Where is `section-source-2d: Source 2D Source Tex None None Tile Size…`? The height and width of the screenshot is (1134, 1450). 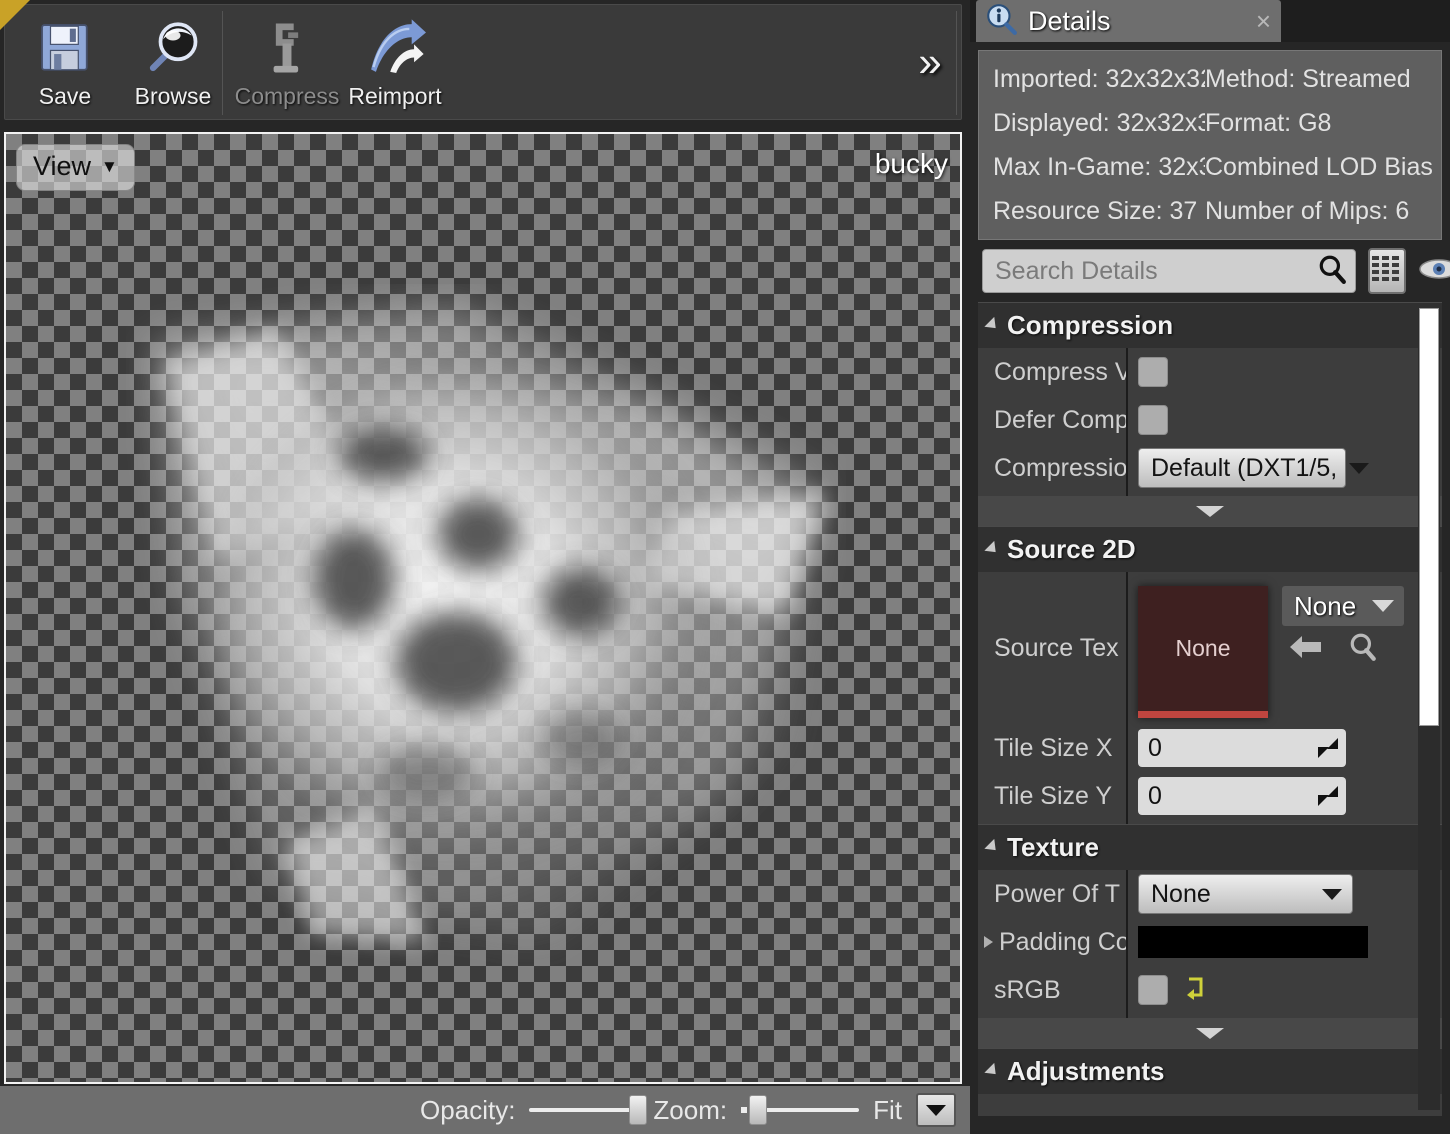 section-source-2d: Source 2D Source Tex None None Tile Size… is located at coordinates (1210, 675).